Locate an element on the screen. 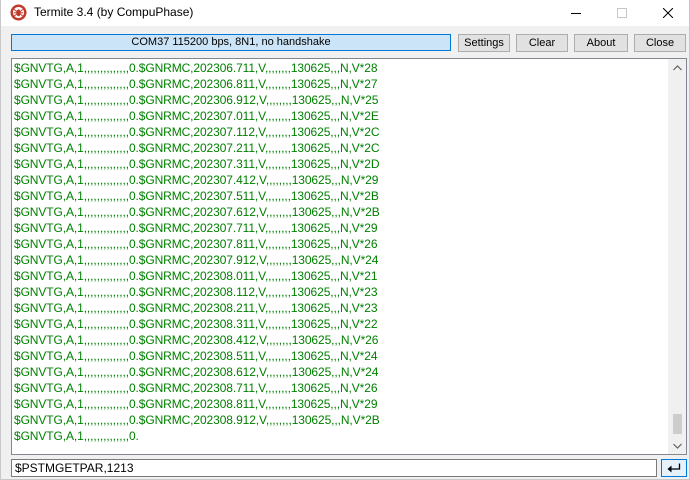 The image size is (690, 480). minimize-button is located at coordinates (576, 13).